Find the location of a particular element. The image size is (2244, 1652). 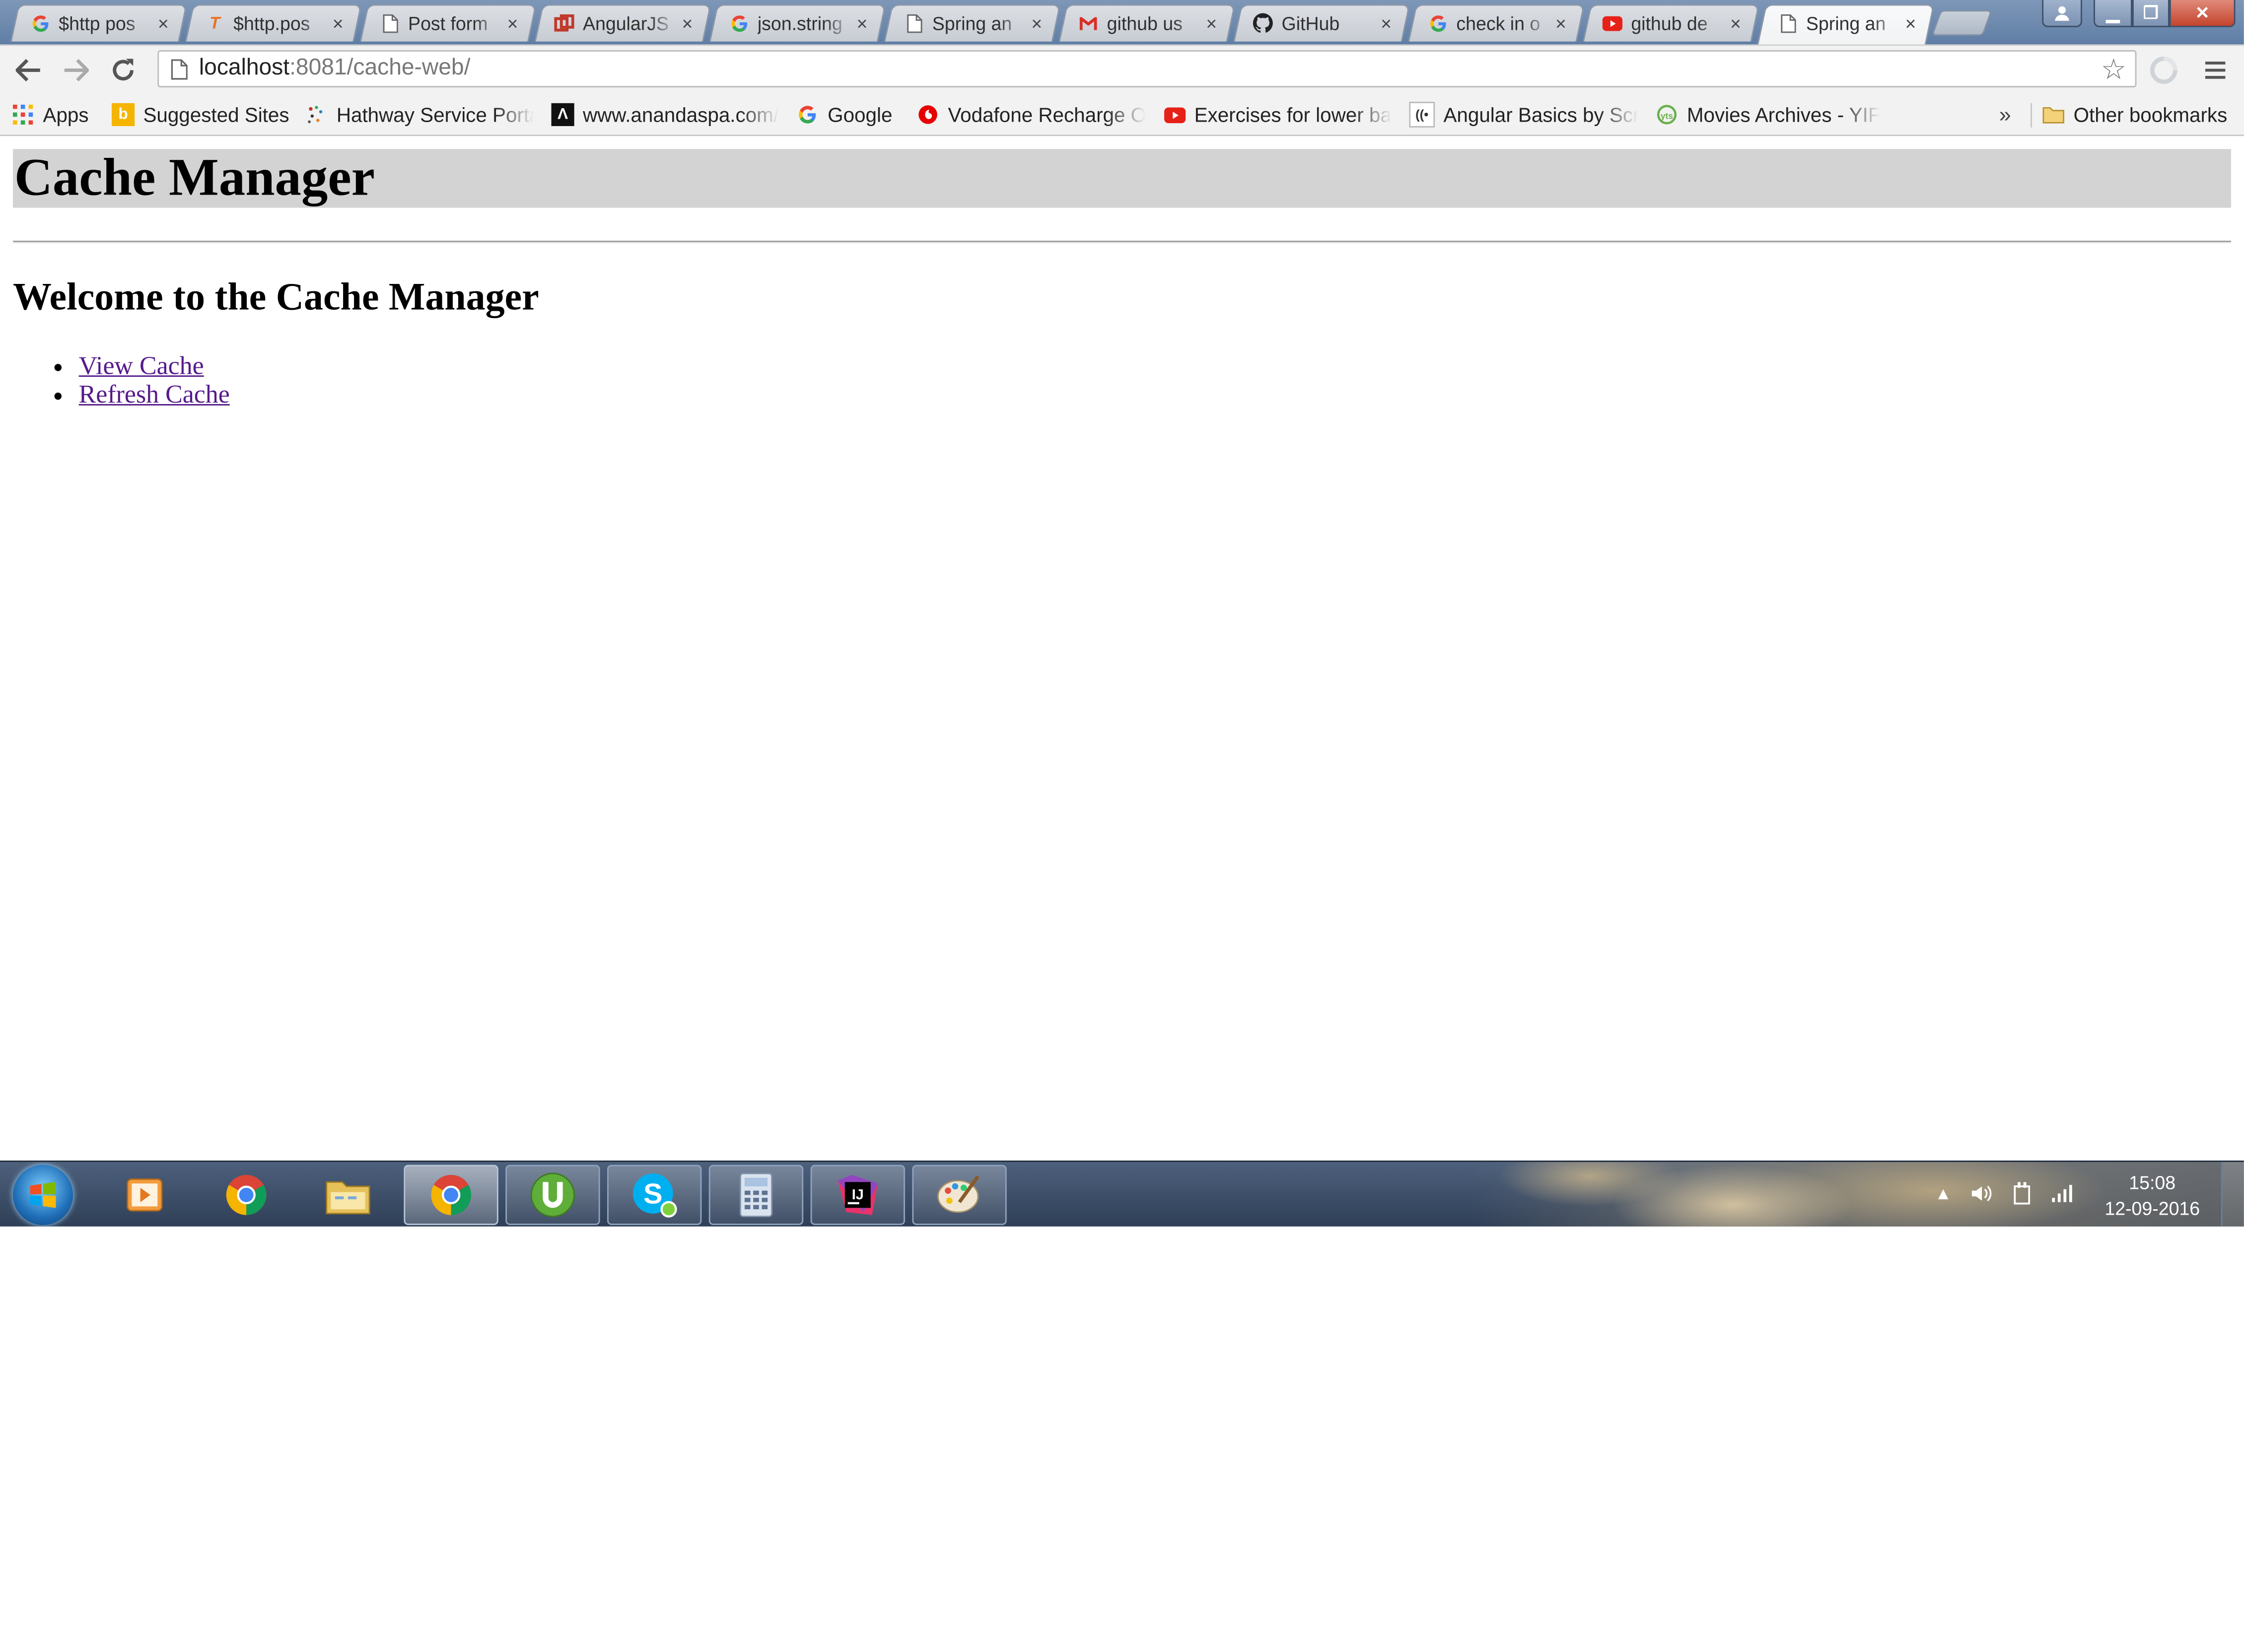

start-button is located at coordinates (42, 1195).